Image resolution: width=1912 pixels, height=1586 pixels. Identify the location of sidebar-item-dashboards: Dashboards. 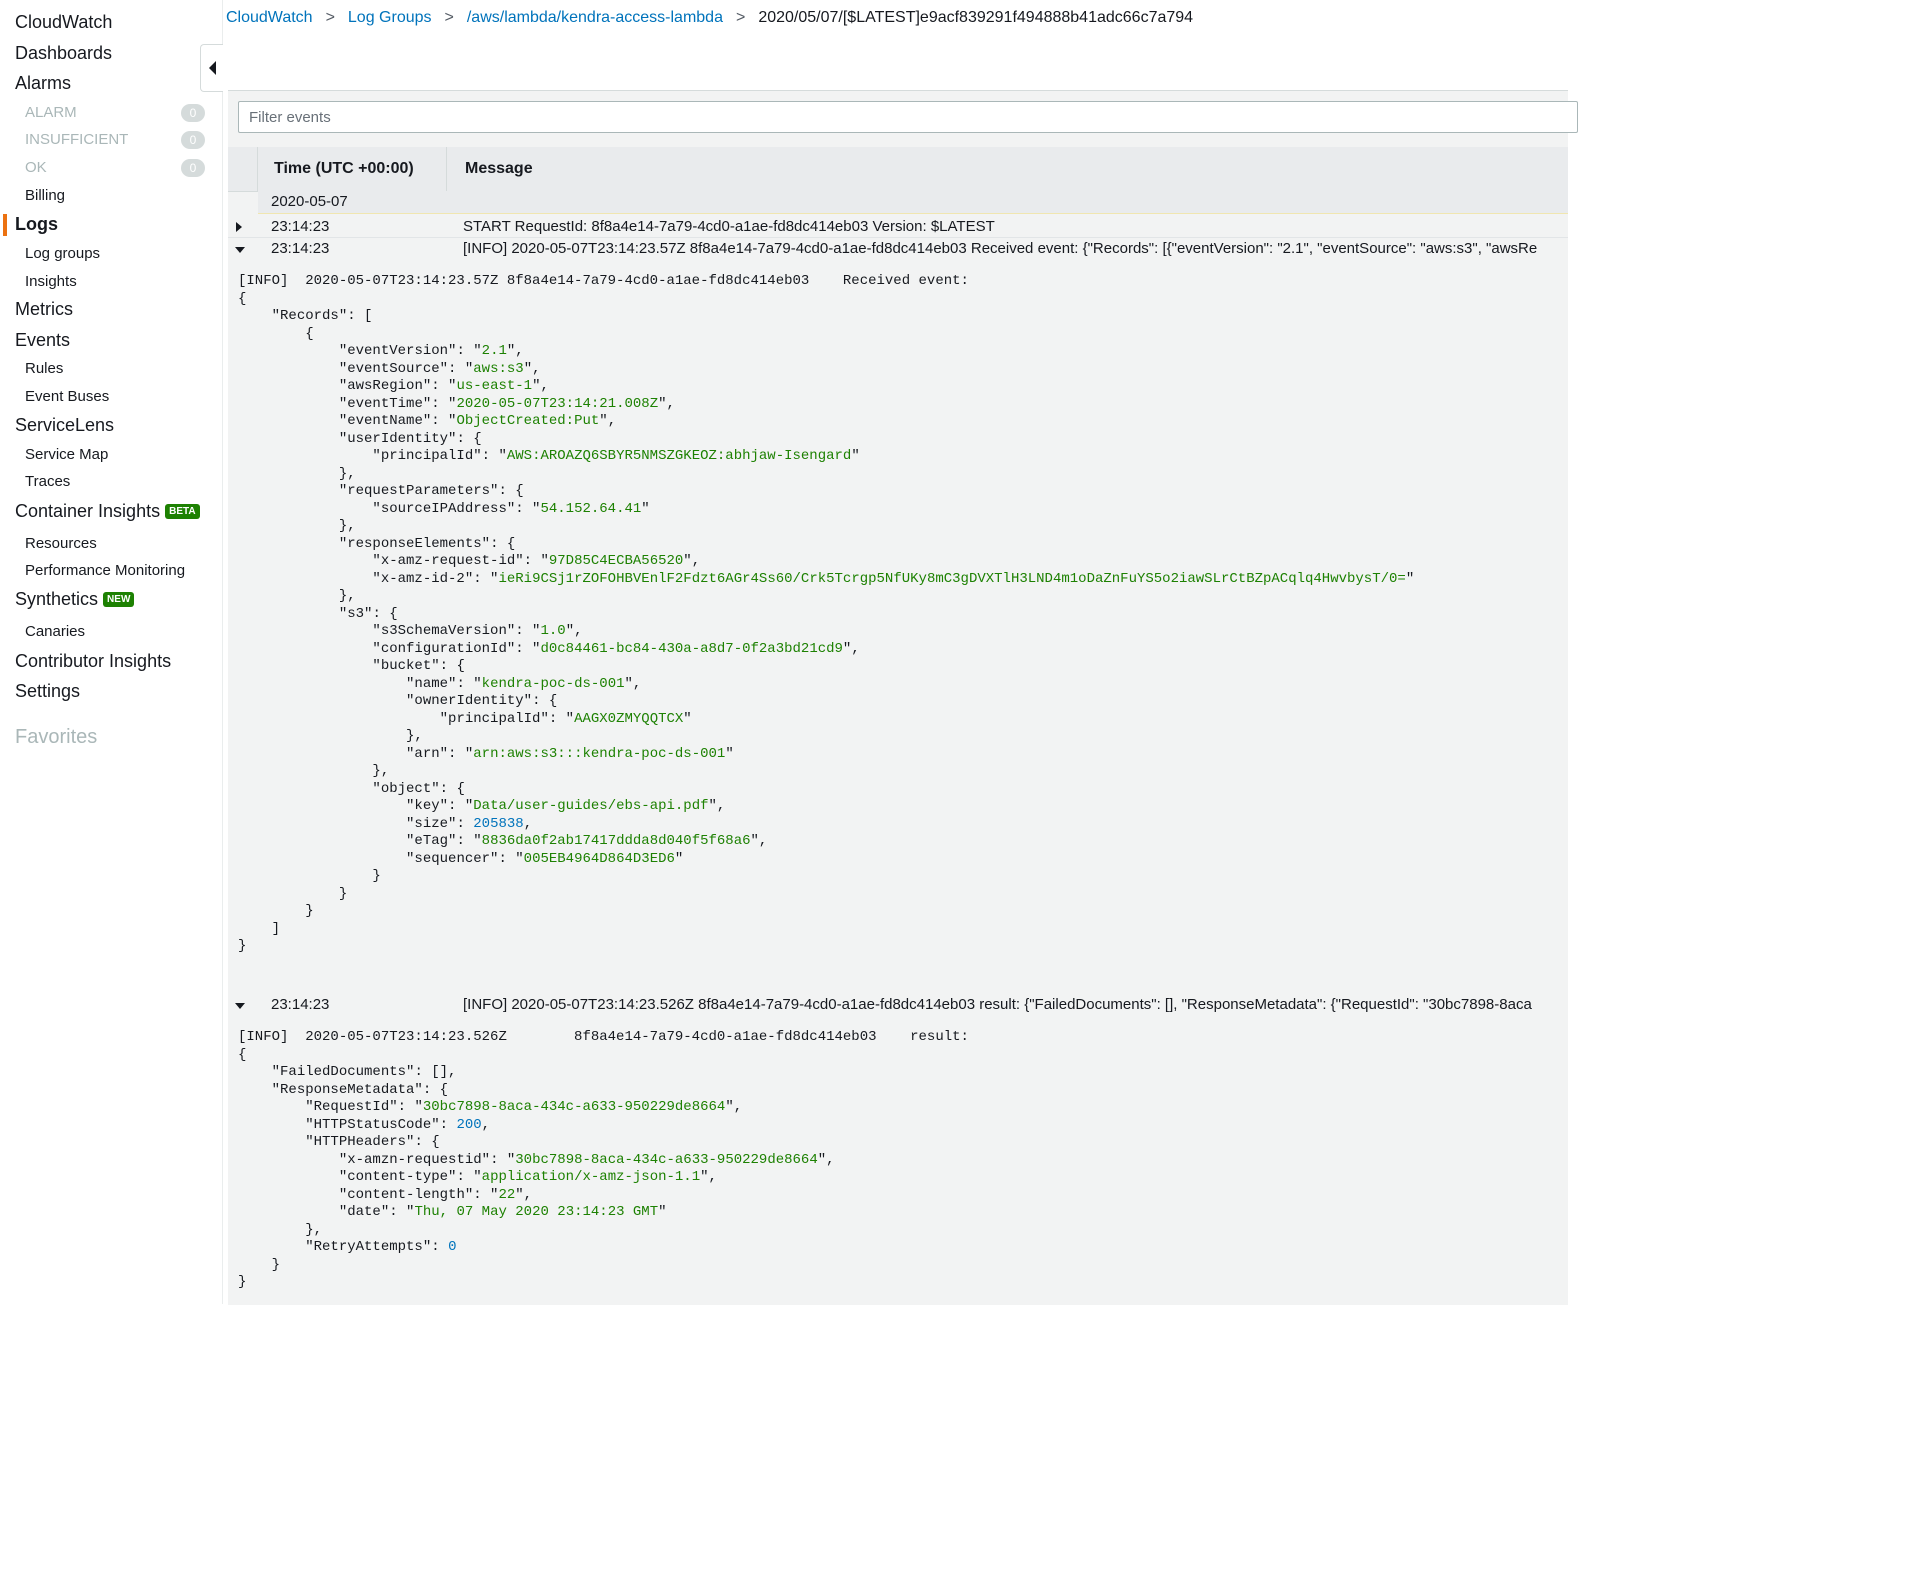
(63, 53).